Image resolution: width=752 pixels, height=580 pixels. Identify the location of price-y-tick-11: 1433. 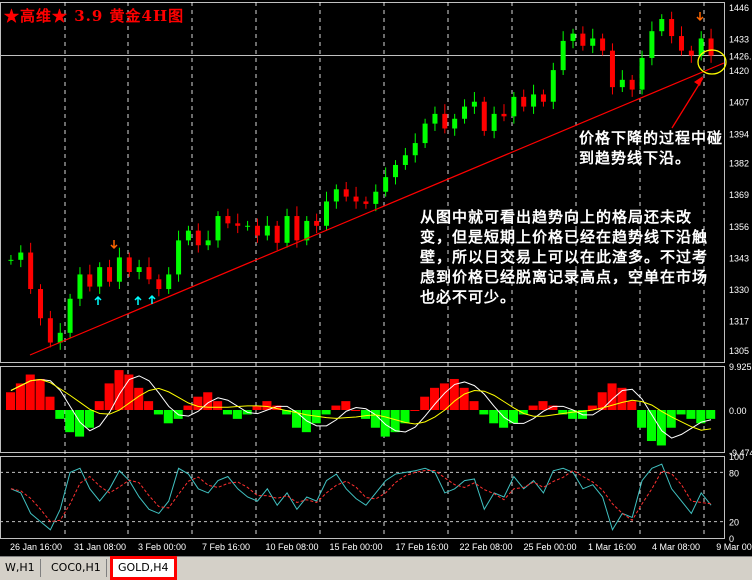
(739, 39).